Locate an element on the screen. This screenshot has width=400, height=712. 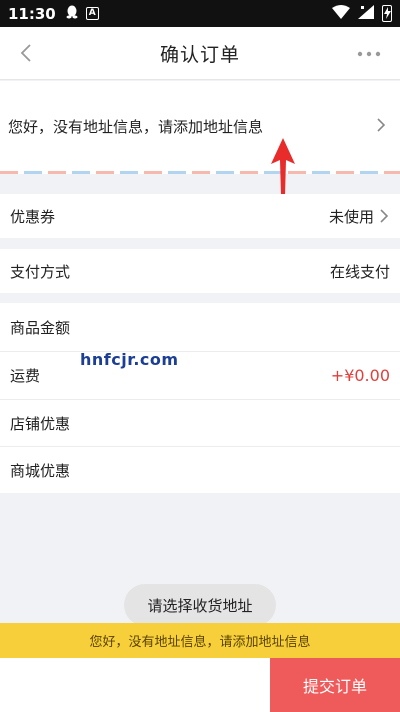
watermark: hnfcjr.com is located at coordinates (129, 359).